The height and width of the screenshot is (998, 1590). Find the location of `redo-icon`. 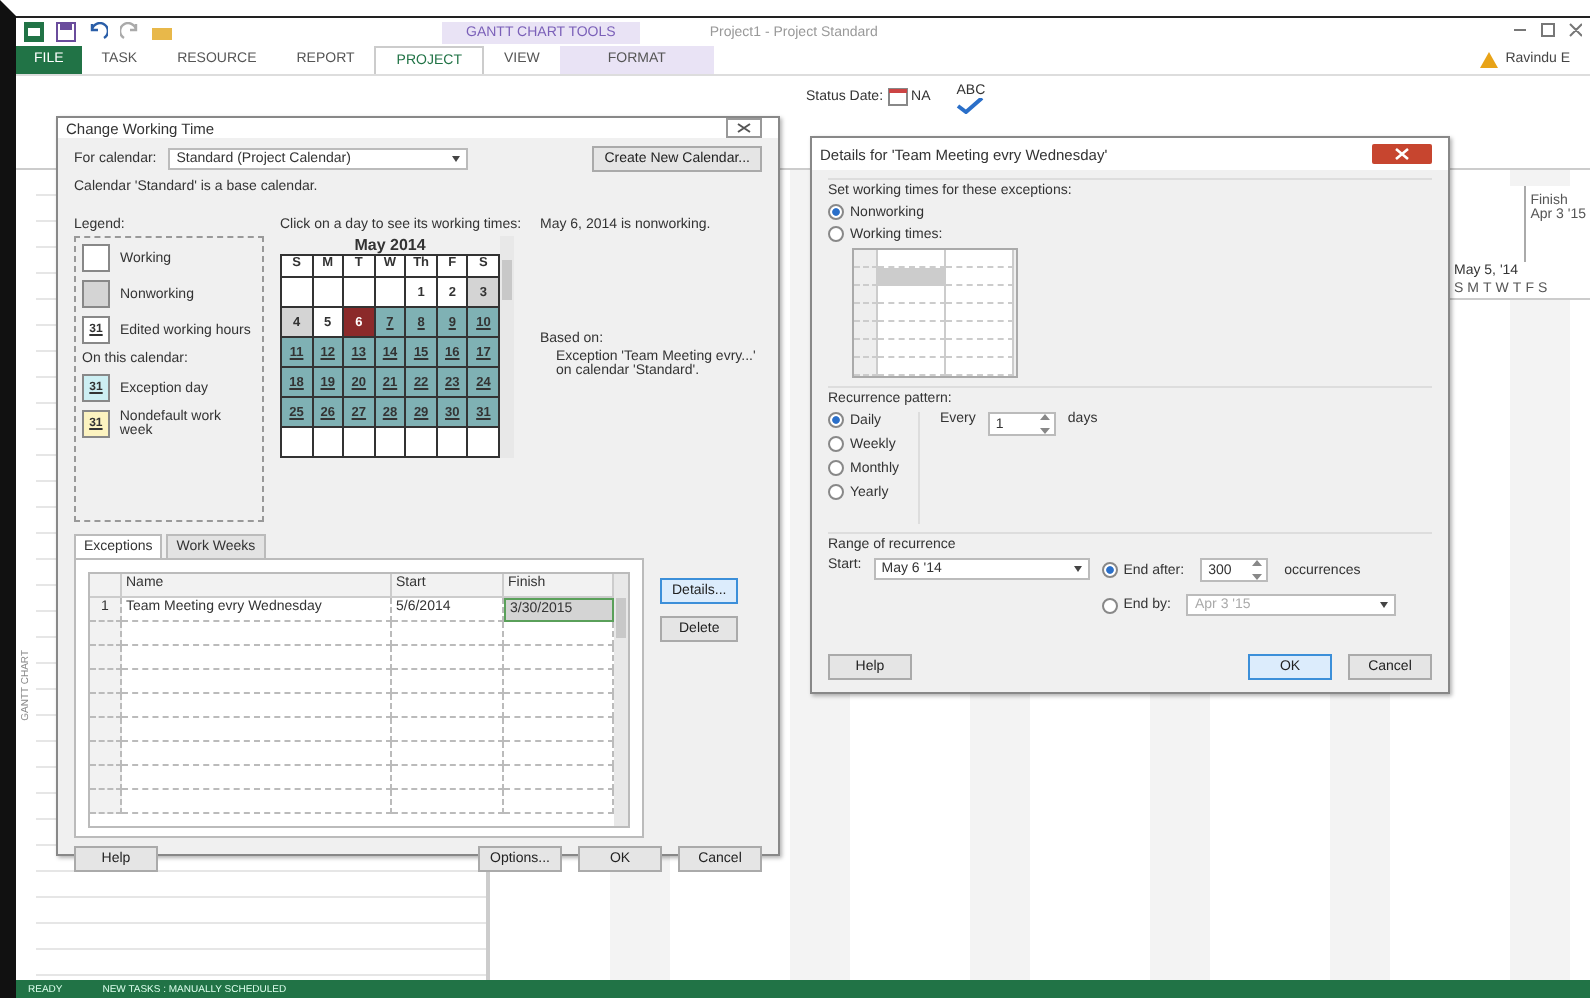

redo-icon is located at coordinates (130, 32).